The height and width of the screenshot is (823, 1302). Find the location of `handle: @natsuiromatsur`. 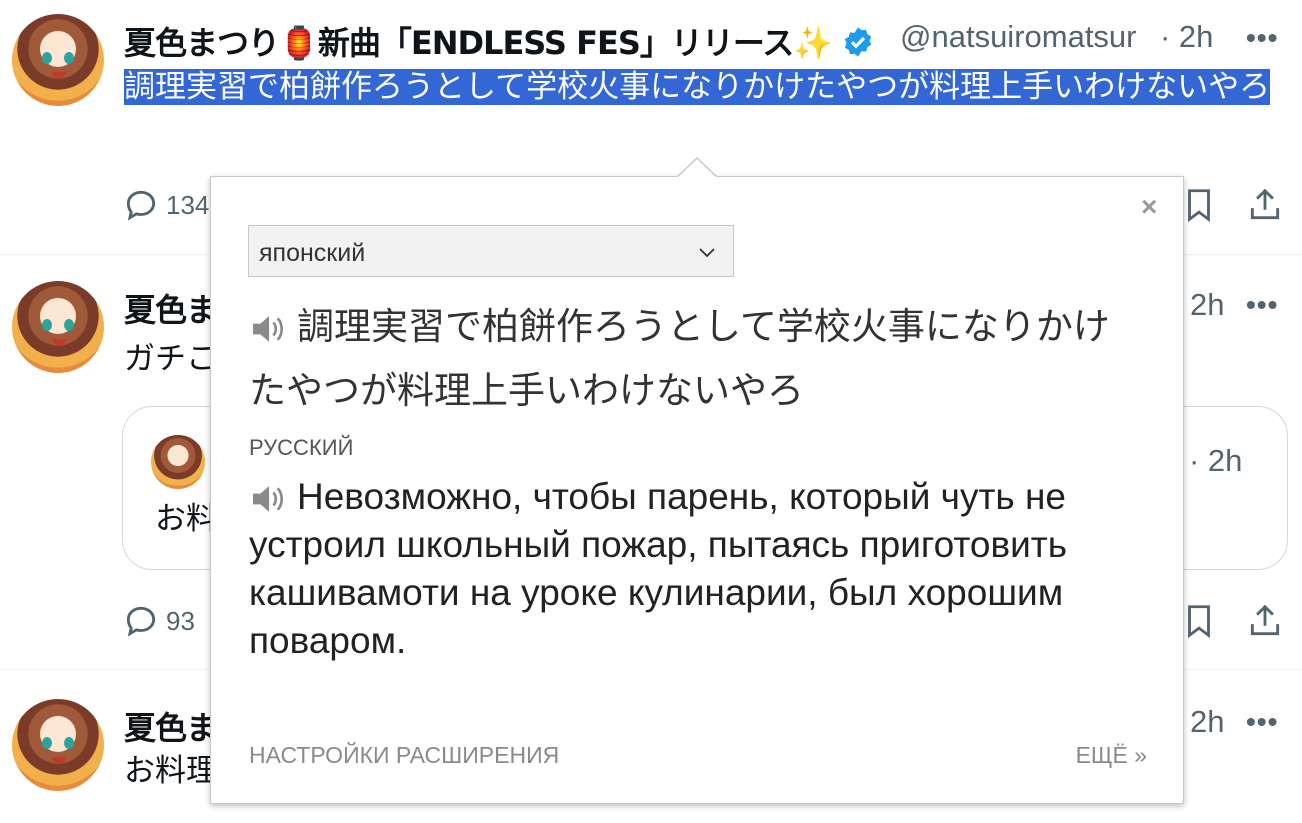

handle: @natsuiromatsur is located at coordinates (1030, 37).